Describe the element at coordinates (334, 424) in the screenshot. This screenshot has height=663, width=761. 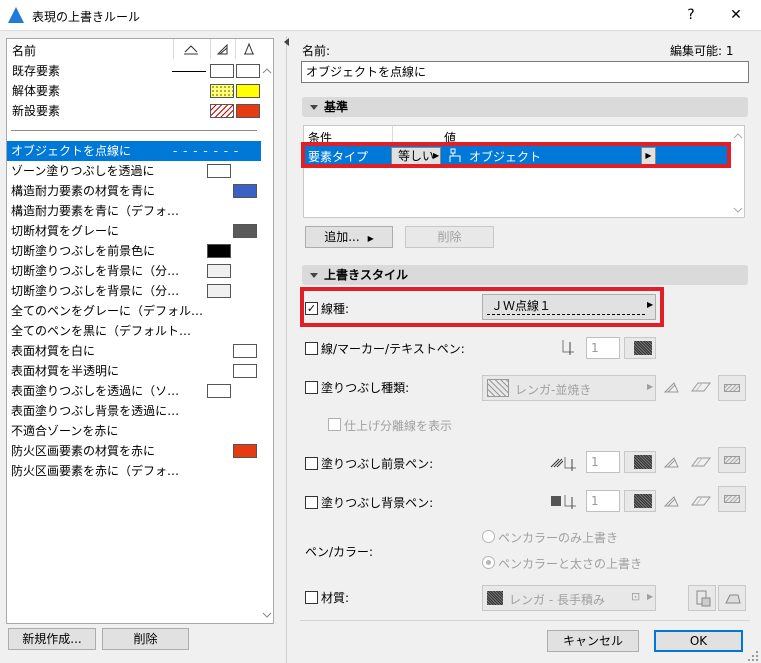
I see `finish-separator-checkbox` at that location.